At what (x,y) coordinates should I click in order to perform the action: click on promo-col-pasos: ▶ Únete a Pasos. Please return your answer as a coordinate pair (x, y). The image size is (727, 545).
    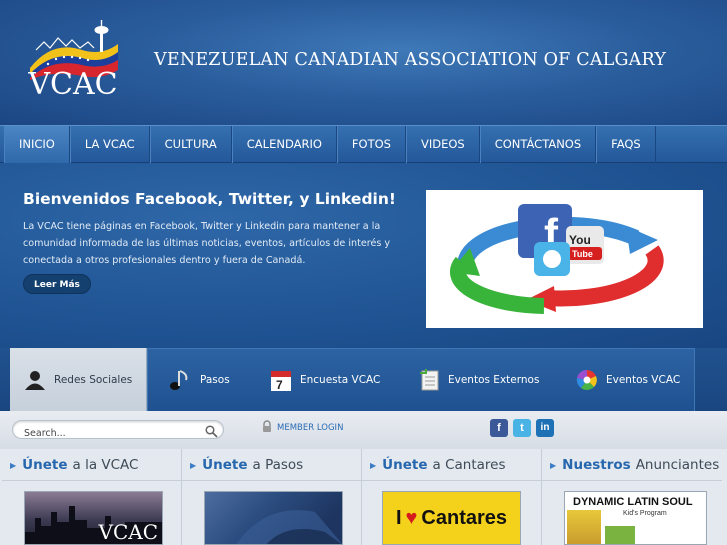
    Looking at the image, I should click on (272, 497).